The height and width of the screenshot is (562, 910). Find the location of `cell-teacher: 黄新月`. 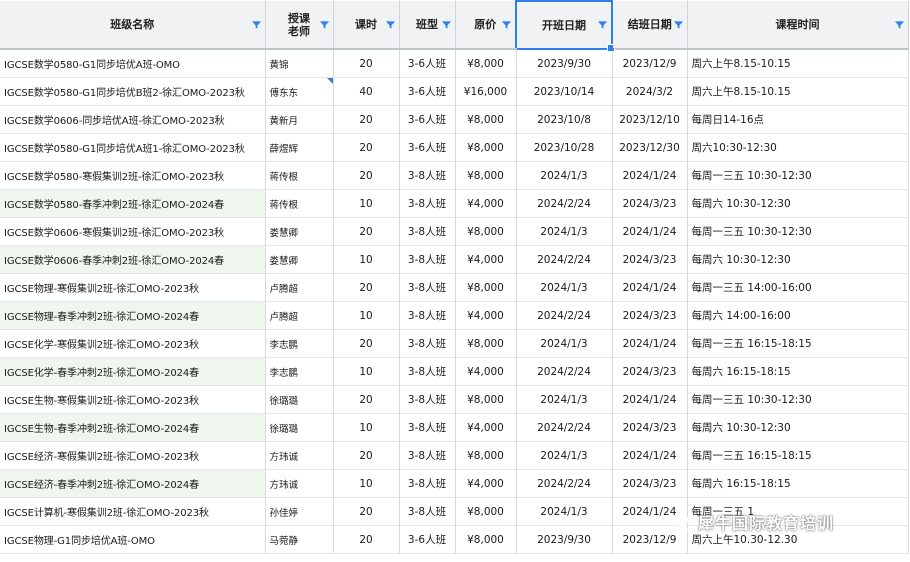

cell-teacher: 黄新月 is located at coordinates (299, 119).